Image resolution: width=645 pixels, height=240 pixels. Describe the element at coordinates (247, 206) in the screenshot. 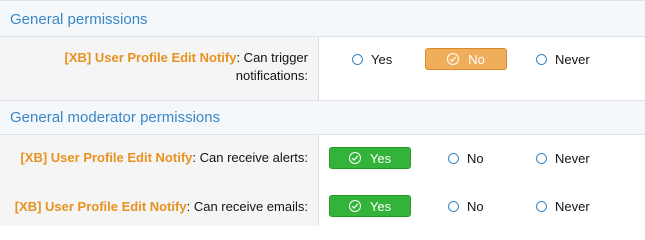

I see `permission-text: : Can receive emails:` at that location.